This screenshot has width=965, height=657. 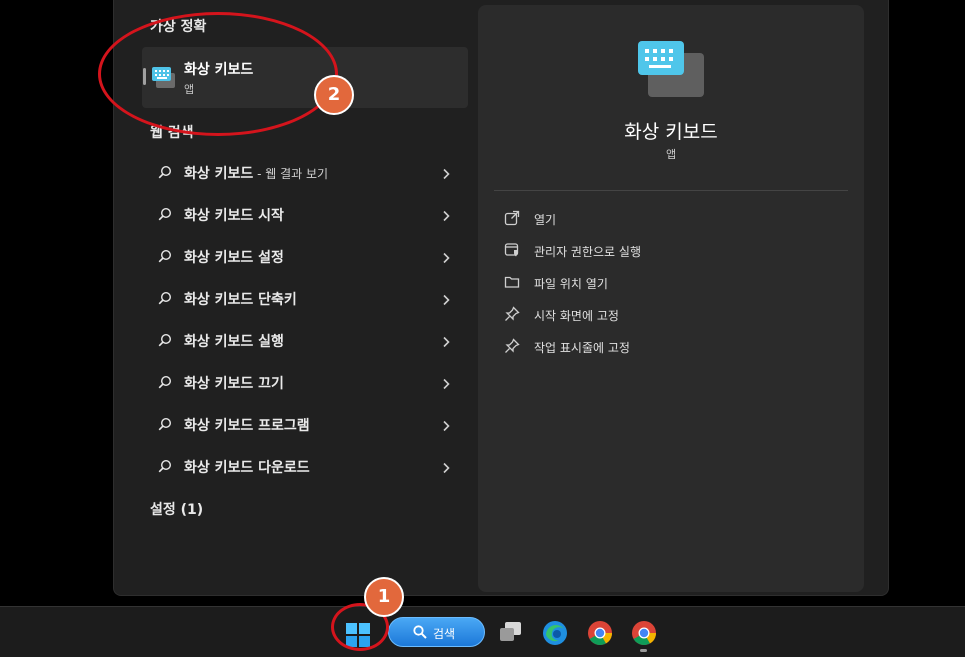 What do you see at coordinates (234, 342) in the screenshot?
I see `web-result-label: 화상 키보드 실행` at bounding box center [234, 342].